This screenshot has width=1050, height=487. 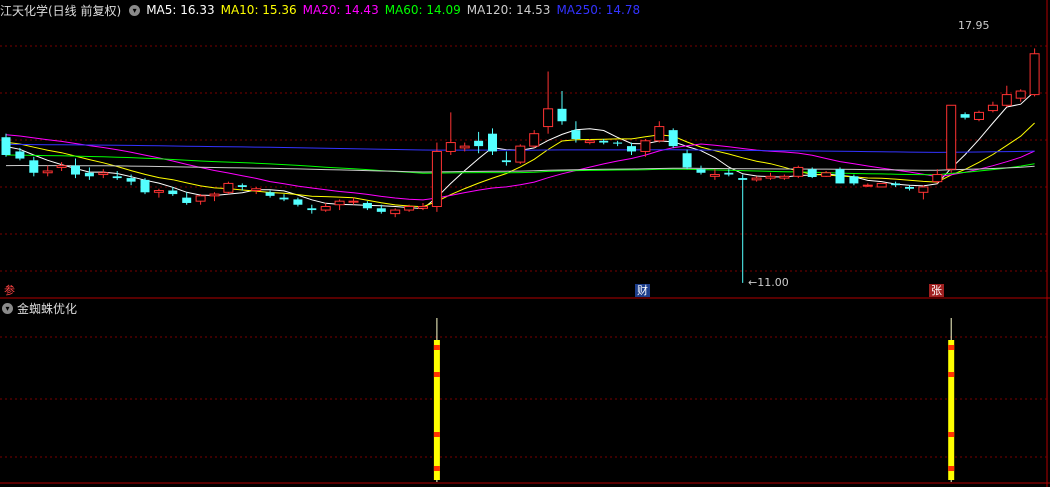 I want to click on event-tag-middle: 财, so click(x=642, y=290).